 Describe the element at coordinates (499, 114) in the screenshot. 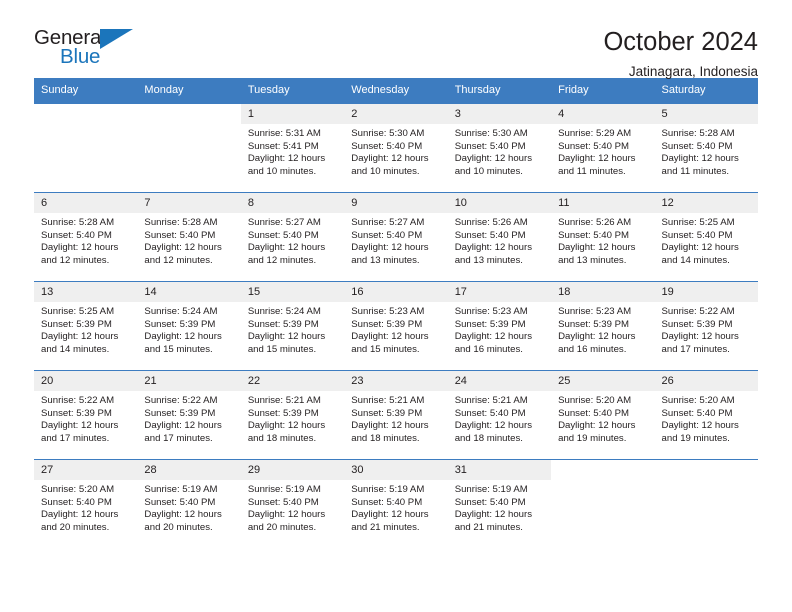

I see `day-number: 3` at that location.